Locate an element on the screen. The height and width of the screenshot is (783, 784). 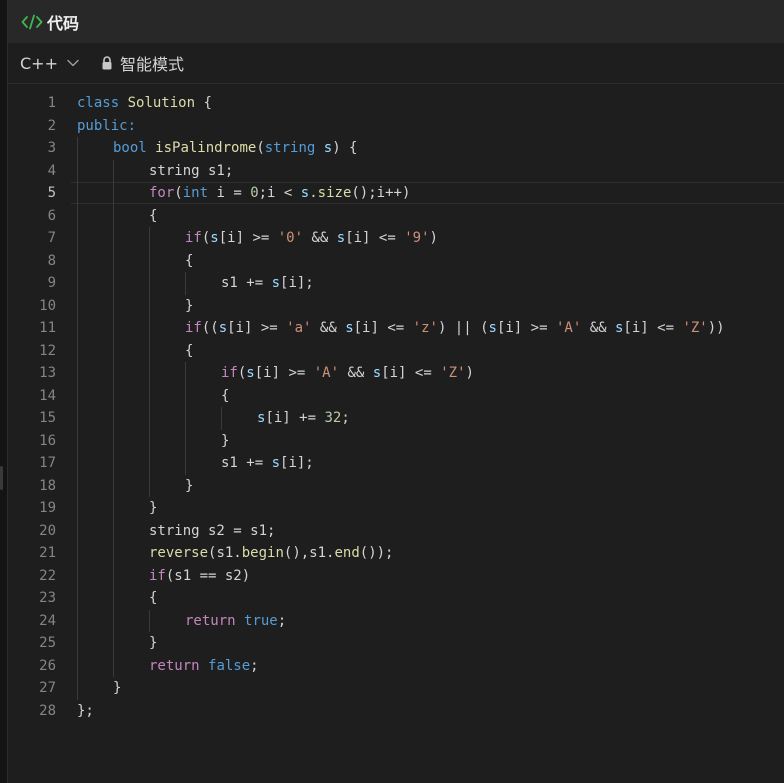
code-token: class is located at coordinates (98, 103).